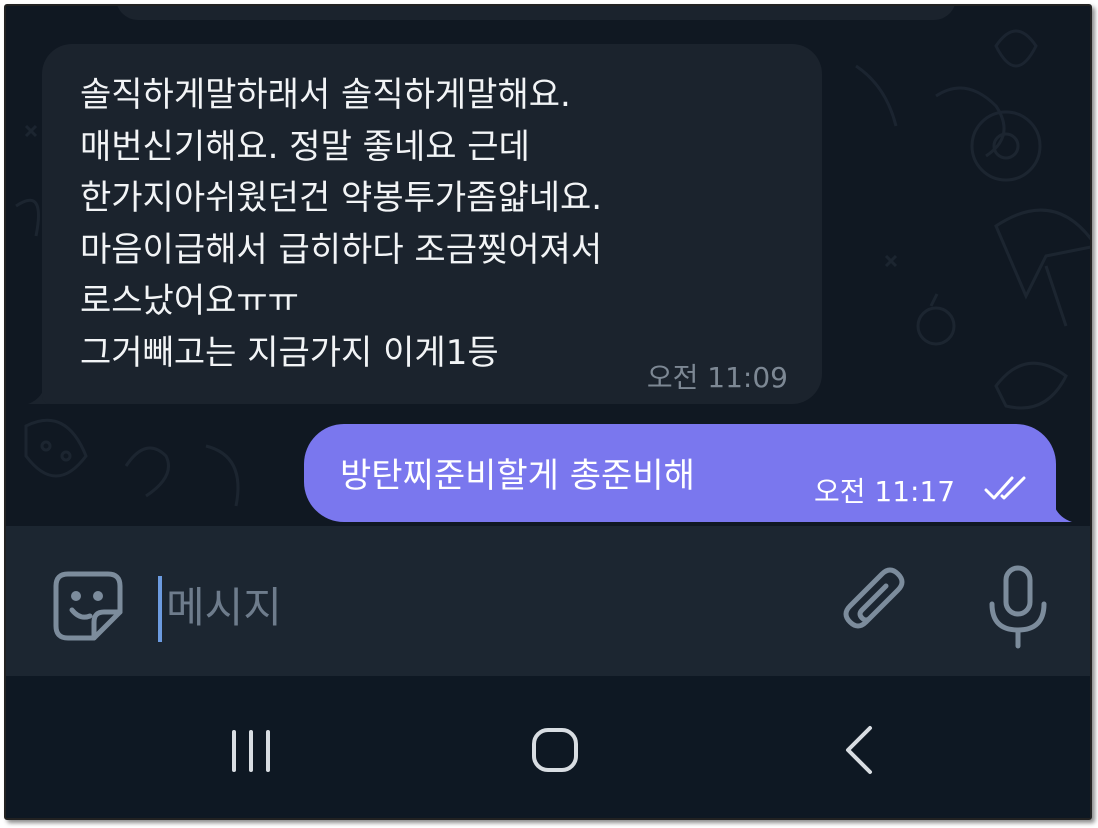 This screenshot has width=1098, height=828. Describe the element at coordinates (555, 749) in the screenshot. I see `home-icon` at that location.